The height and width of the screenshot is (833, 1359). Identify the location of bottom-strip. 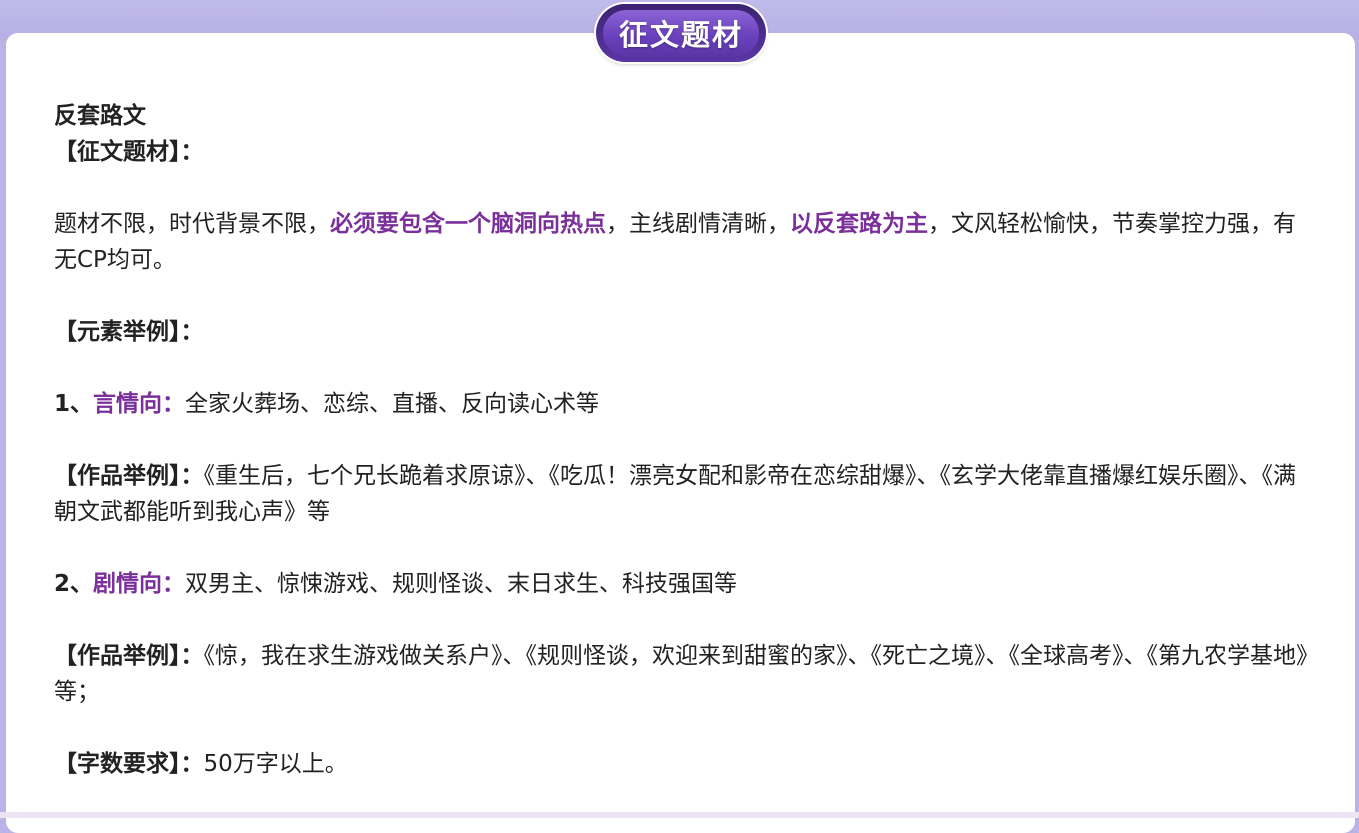
(679, 815).